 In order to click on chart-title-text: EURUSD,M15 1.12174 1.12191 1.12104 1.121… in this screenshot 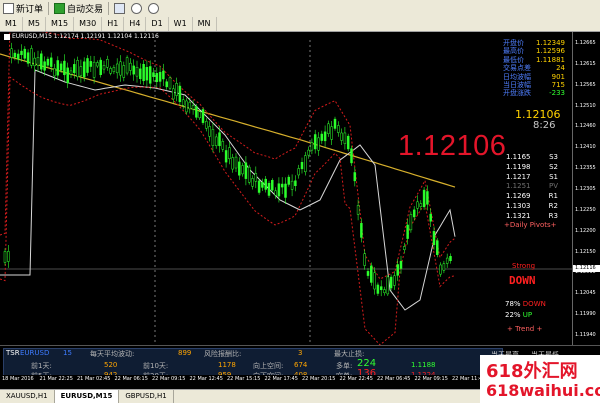, I will do `click(85, 36)`.